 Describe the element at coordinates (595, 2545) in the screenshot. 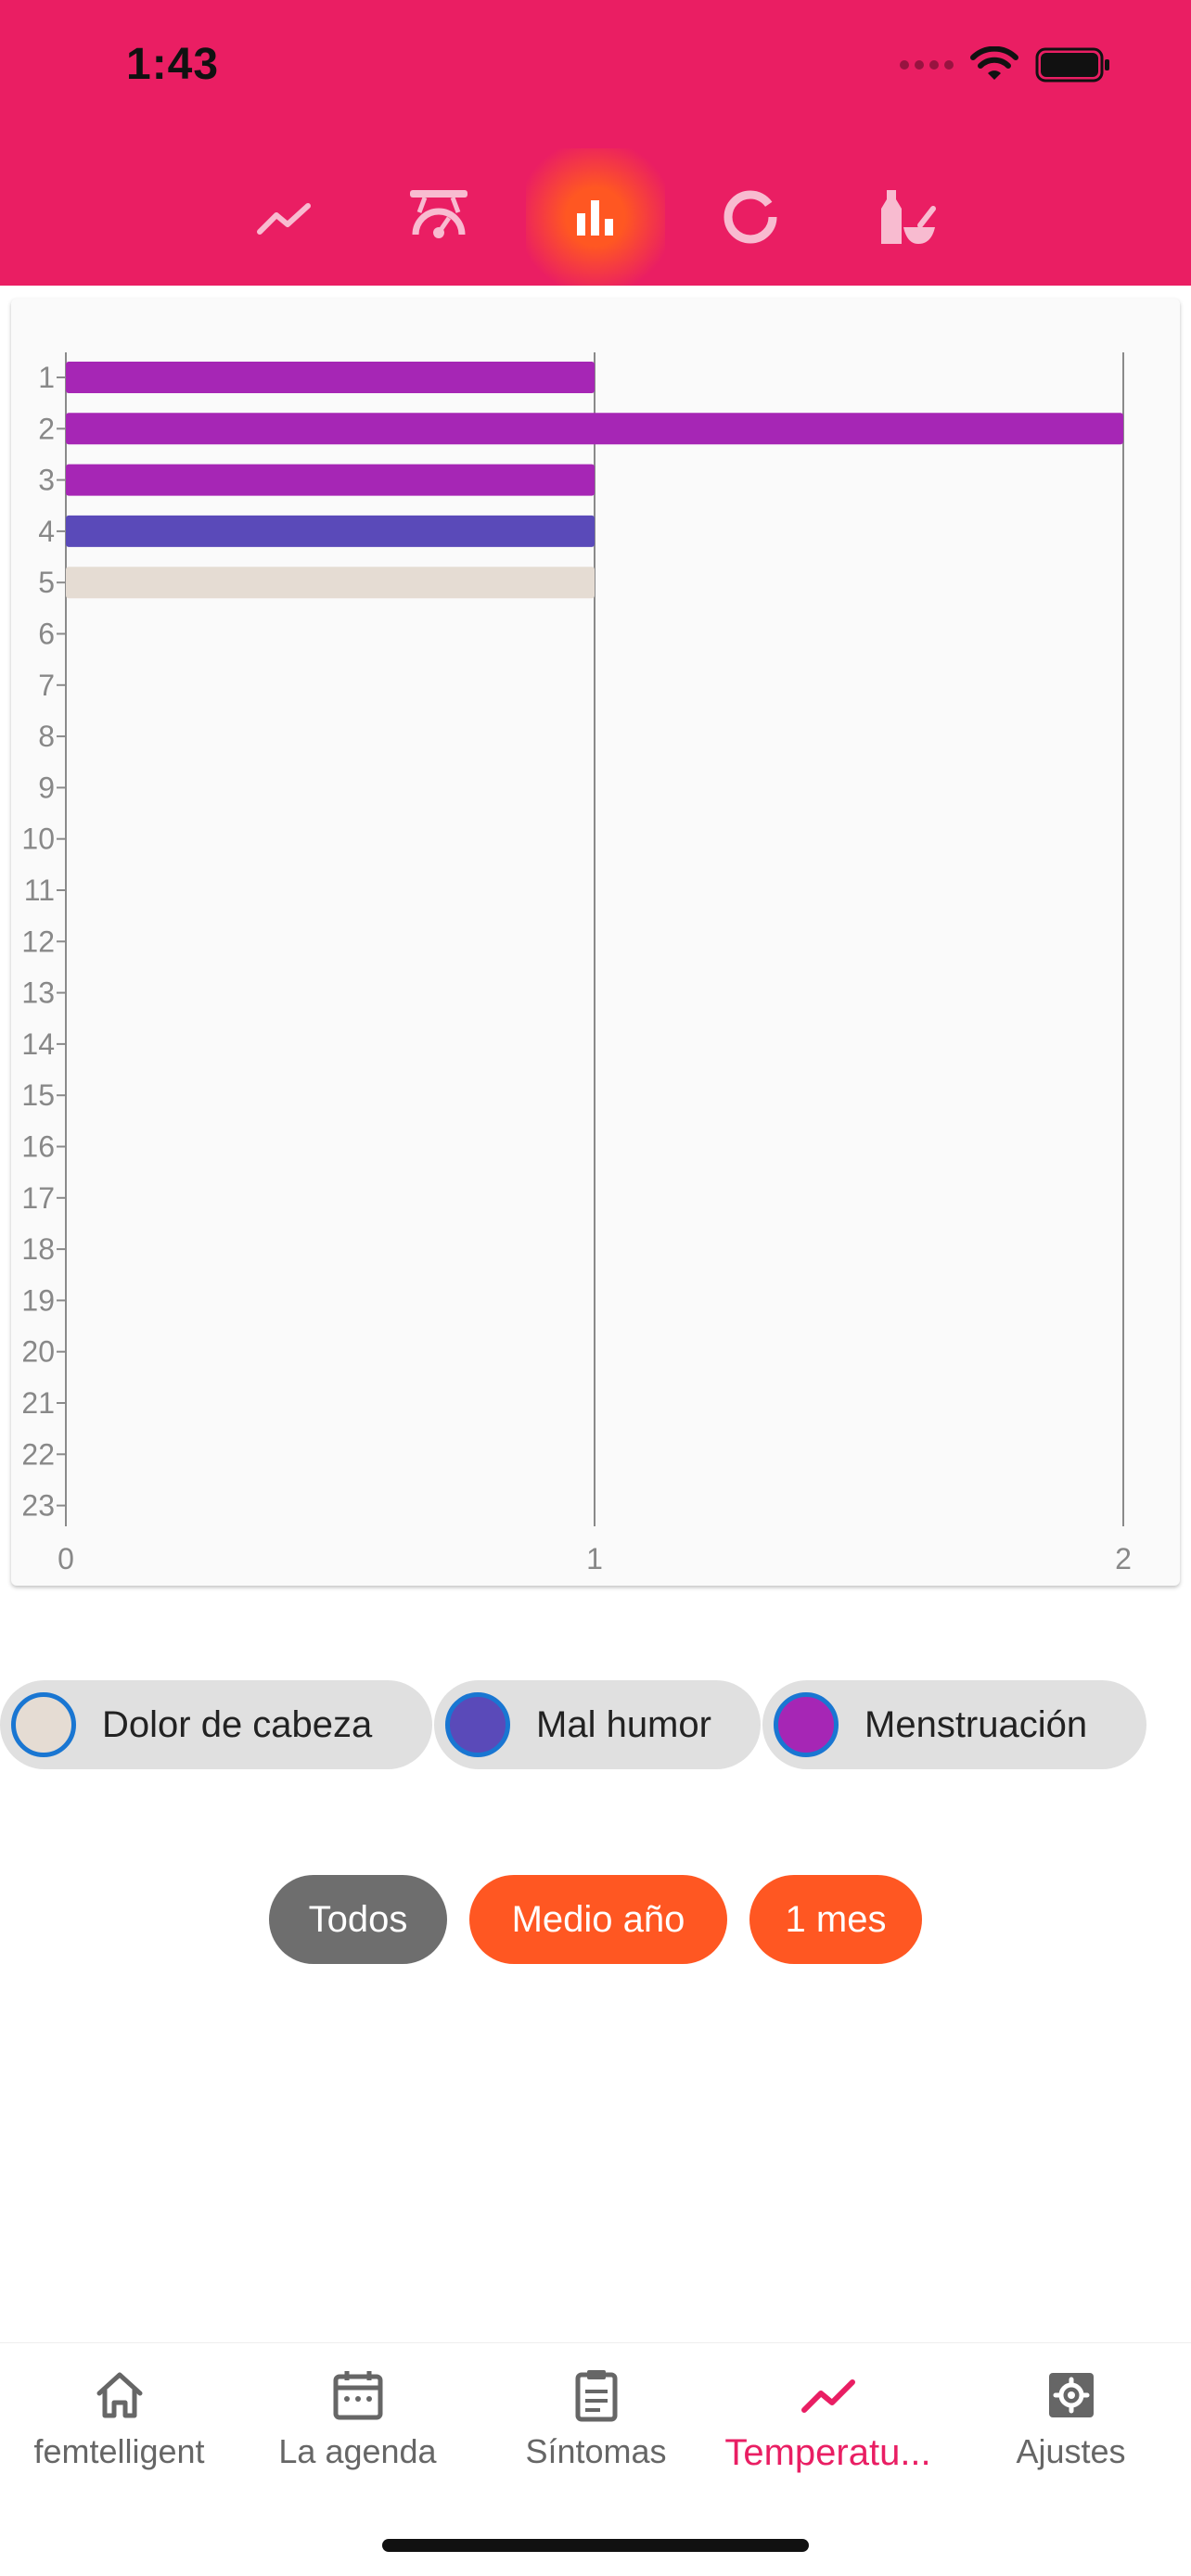

I see `home-indicator` at that location.